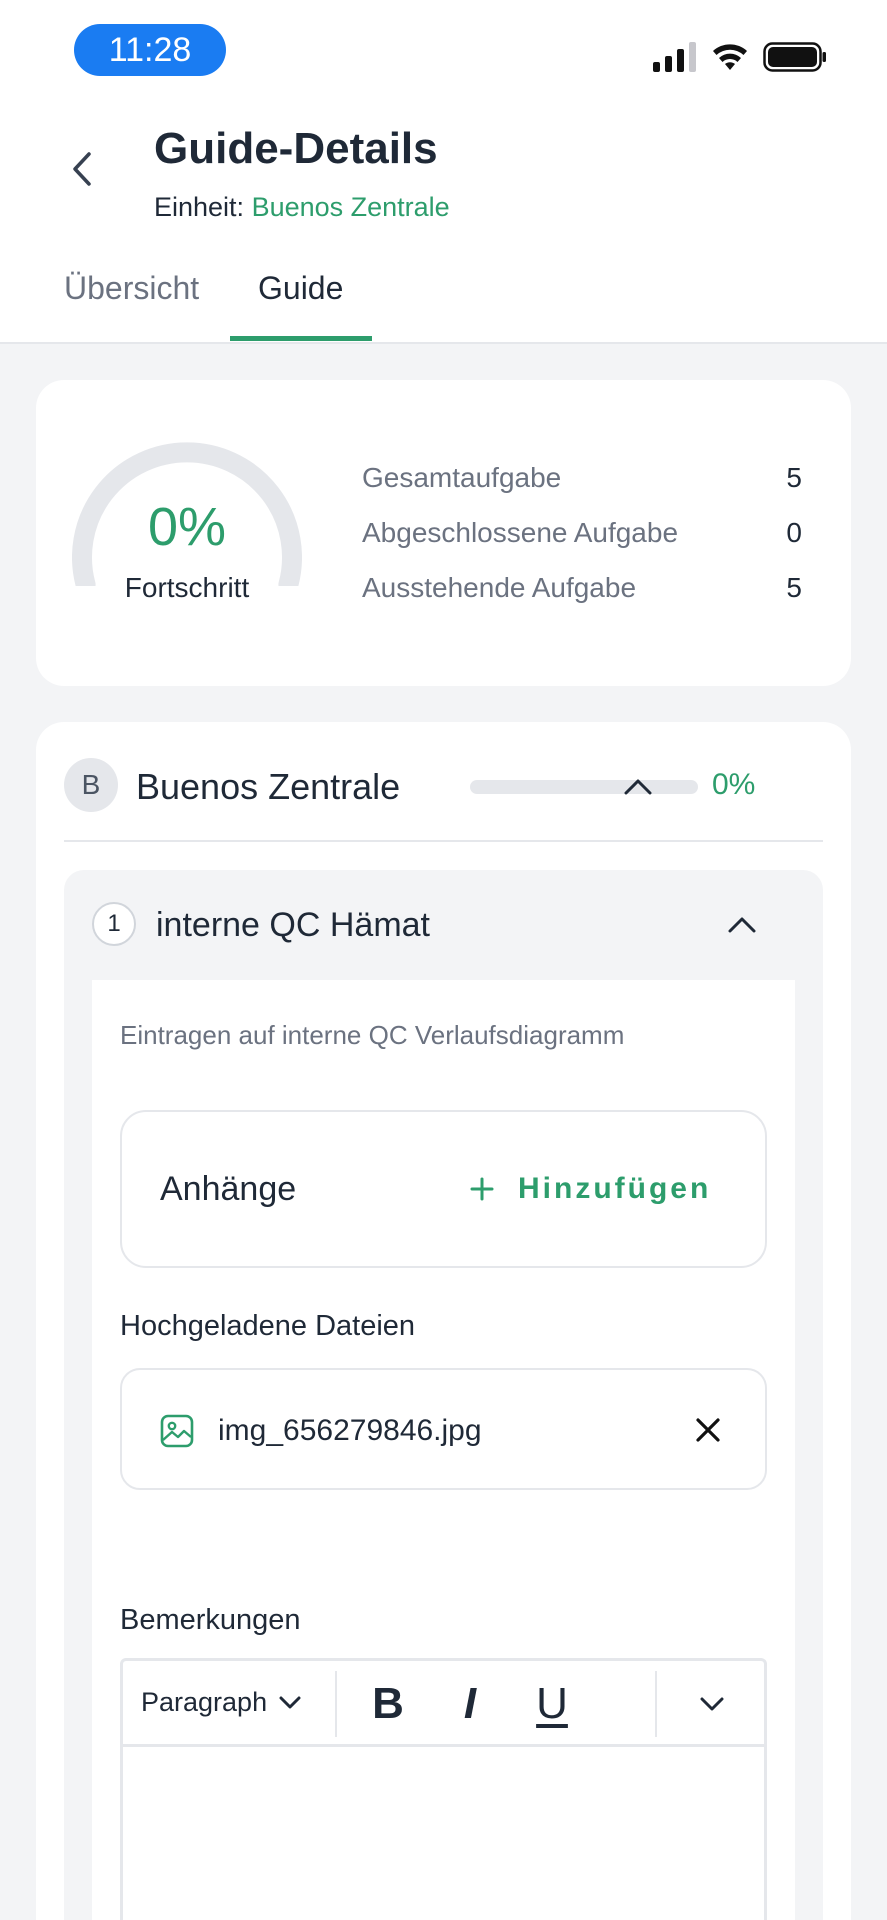 The width and height of the screenshot is (887, 1920). I want to click on stat-row-pending: Ausstehende Aufgabe 5, so click(582, 588).